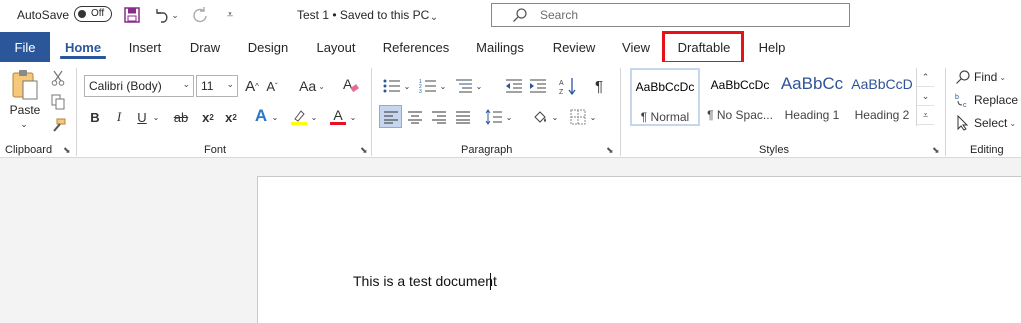 The image size is (1021, 323). I want to click on sort-icon: AZ, so click(568, 86).